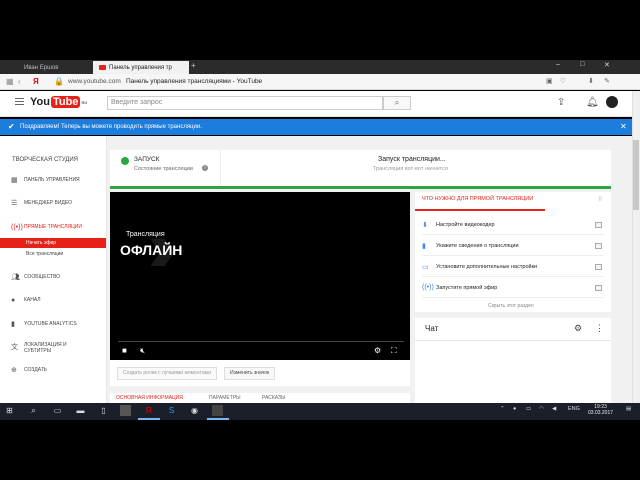 This screenshot has height=480, width=640. What do you see at coordinates (10, 81) in the screenshot?
I see `grid-icon: ▦` at bounding box center [10, 81].